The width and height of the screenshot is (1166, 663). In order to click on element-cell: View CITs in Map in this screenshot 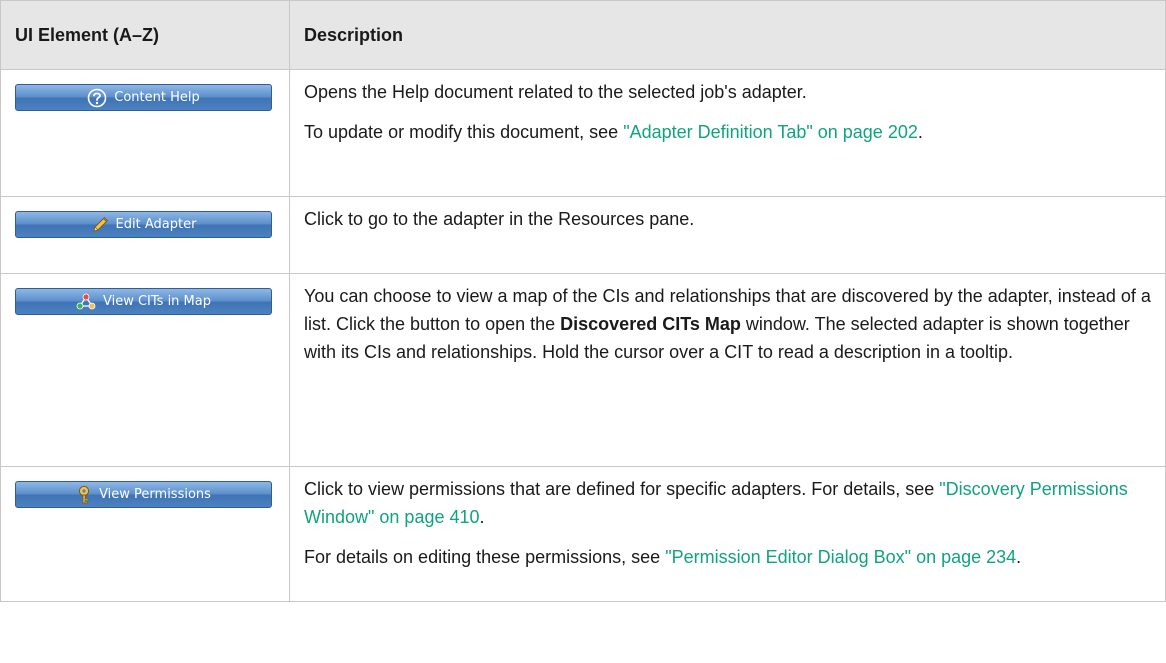, I will do `click(145, 370)`.